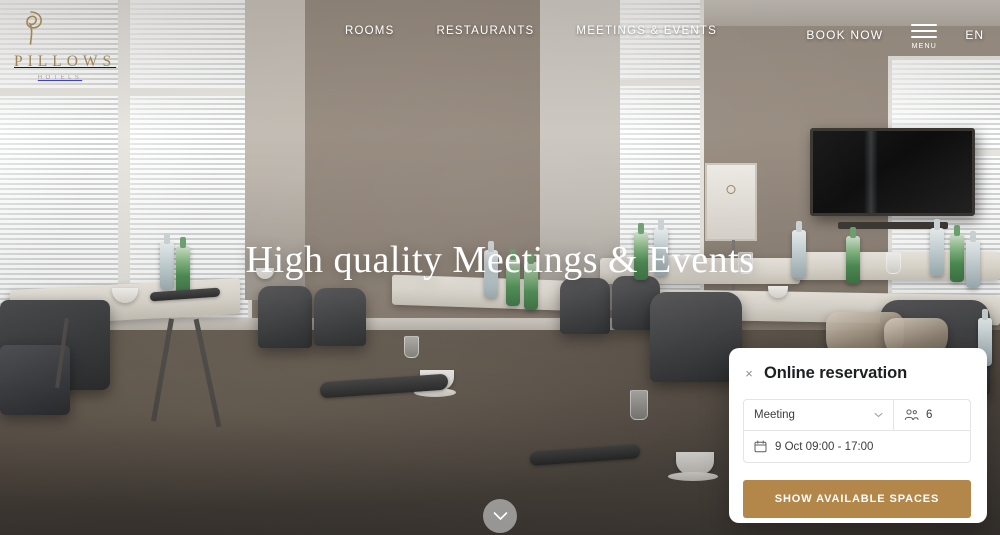 The image size is (1000, 535). Describe the element at coordinates (824, 446) in the screenshot. I see `reservation-date-value: 9 Oct 09:00 - 17:00` at that location.